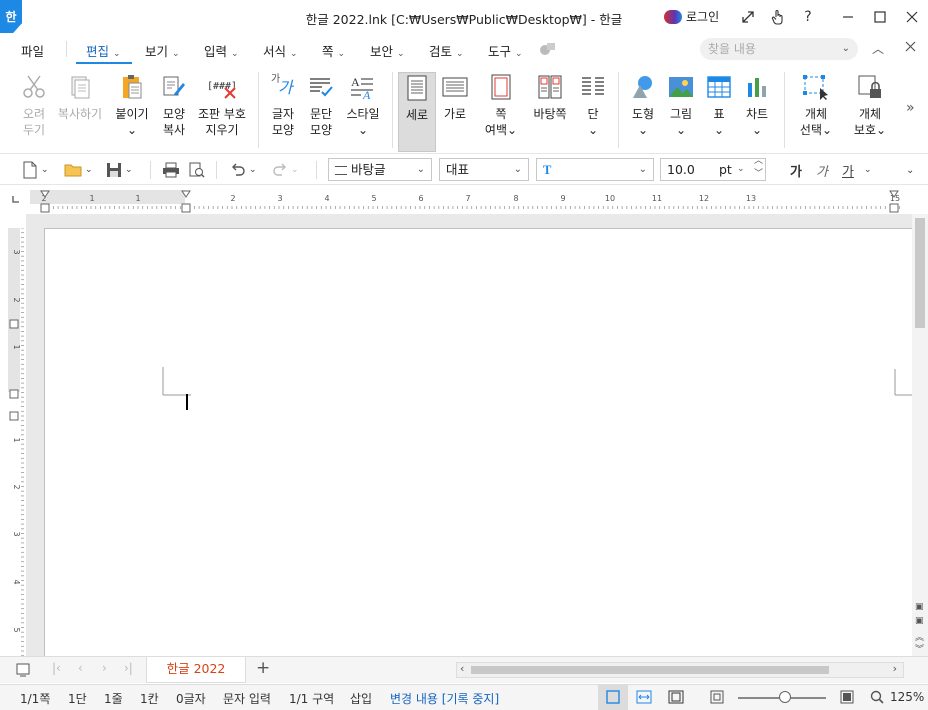  Describe the element at coordinates (446, 50) in the screenshot. I see `menu-review: 검토 ⌄` at that location.